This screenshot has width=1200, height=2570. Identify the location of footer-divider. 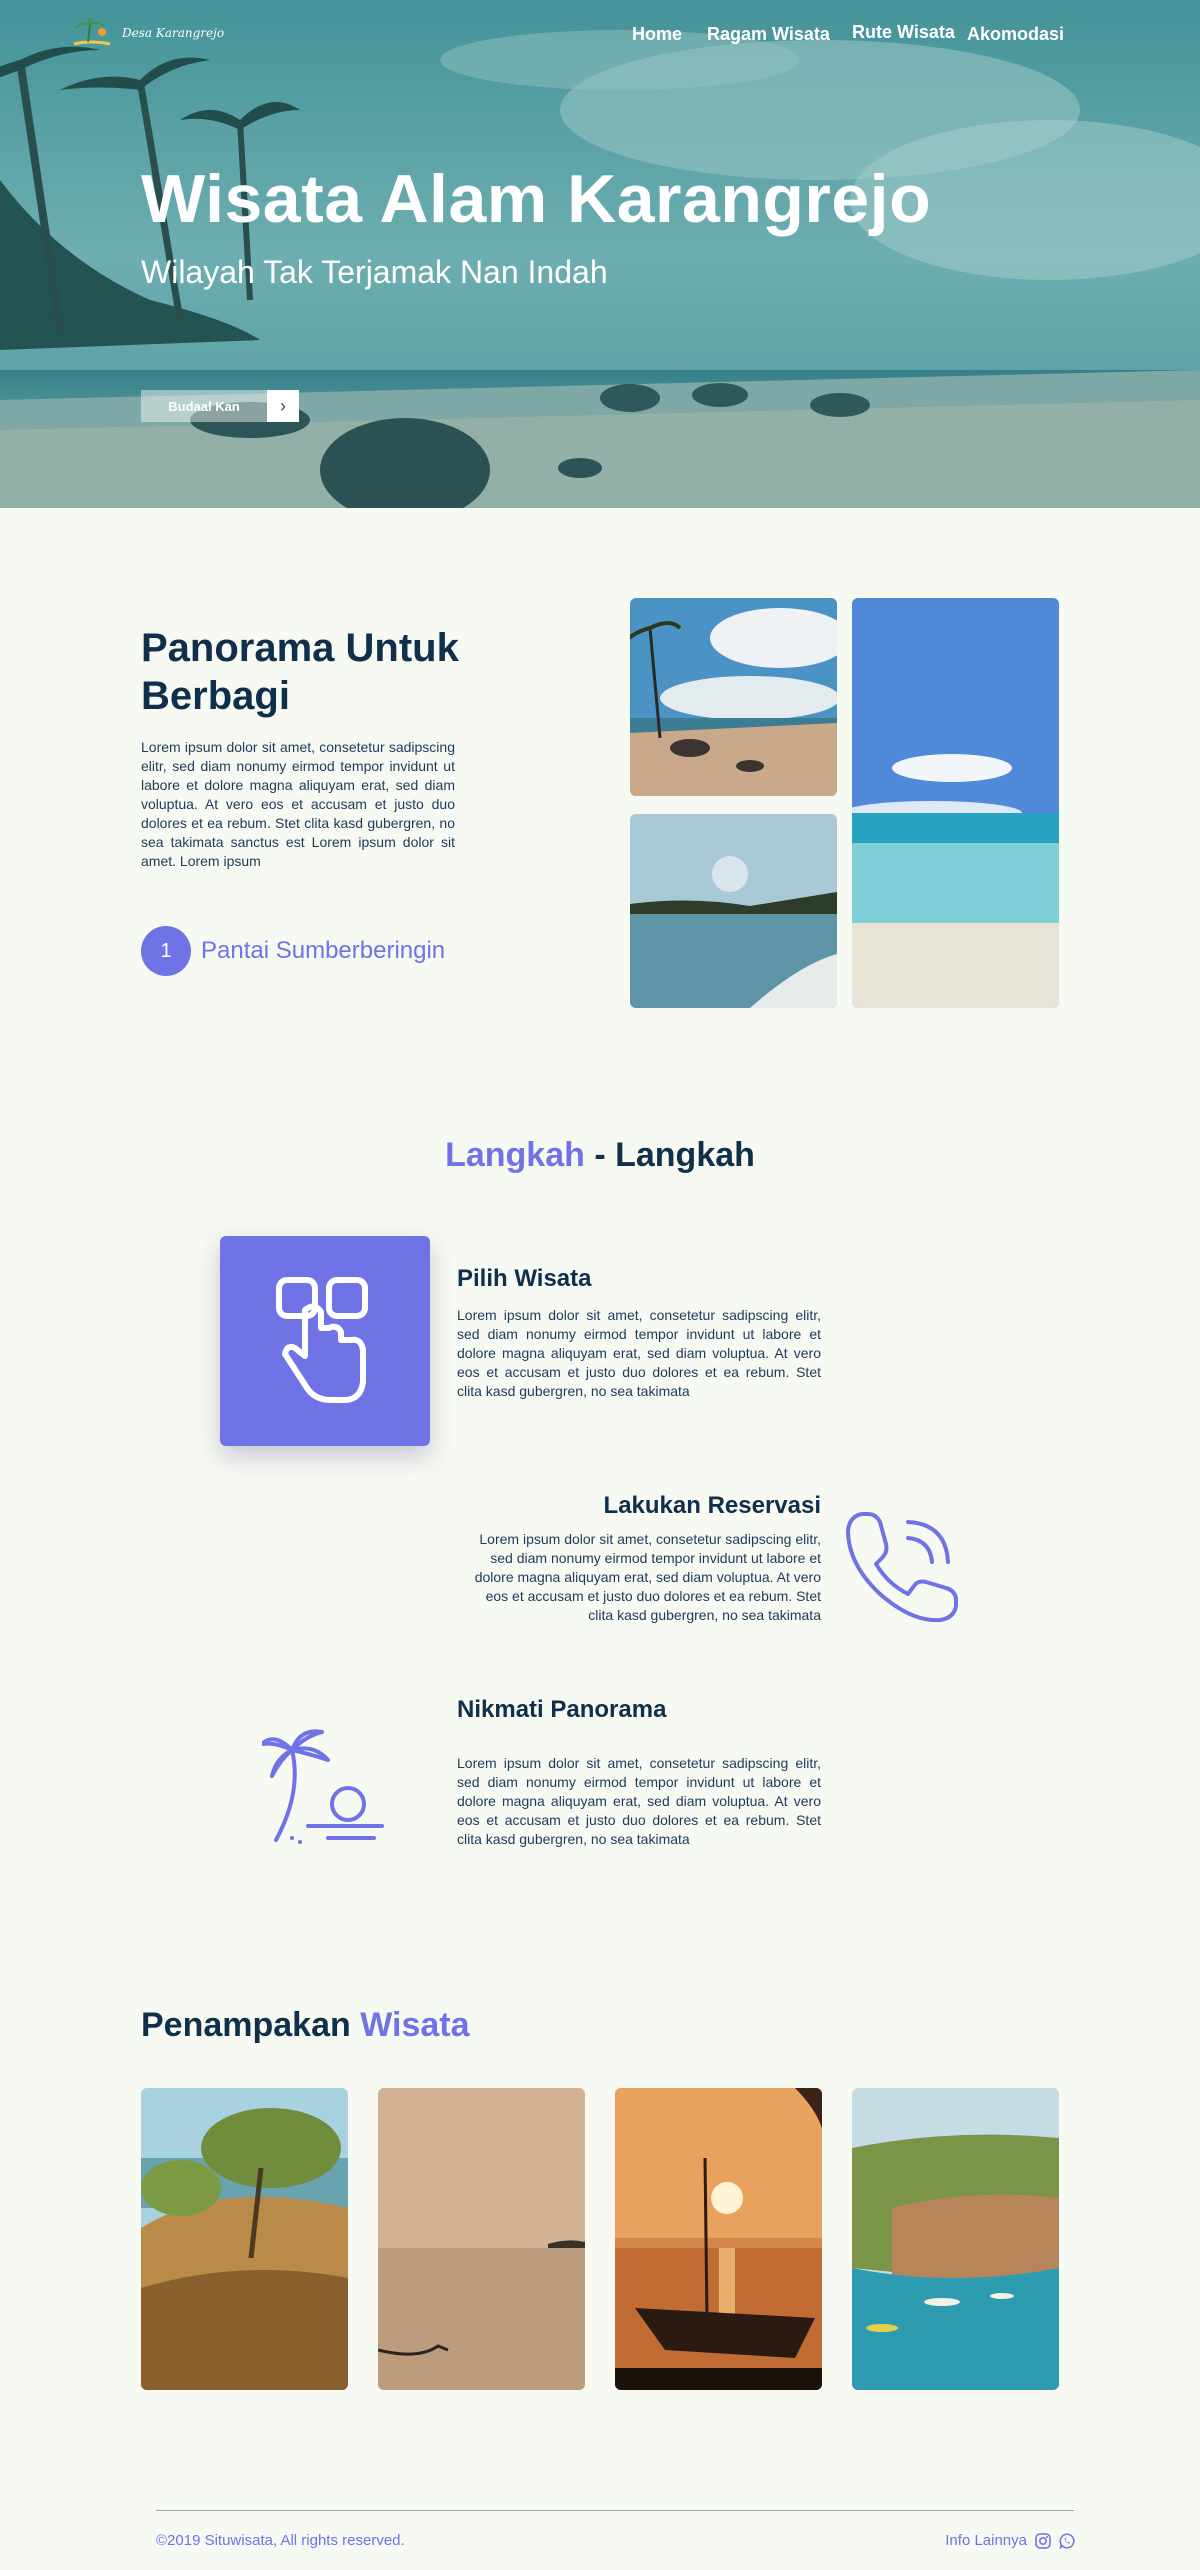
(615, 2510).